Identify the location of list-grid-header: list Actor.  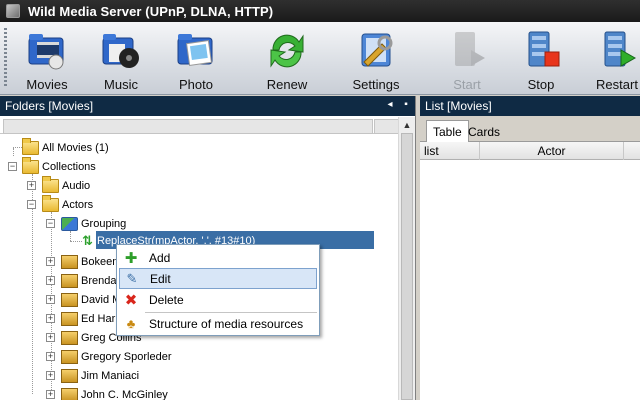
(530, 151).